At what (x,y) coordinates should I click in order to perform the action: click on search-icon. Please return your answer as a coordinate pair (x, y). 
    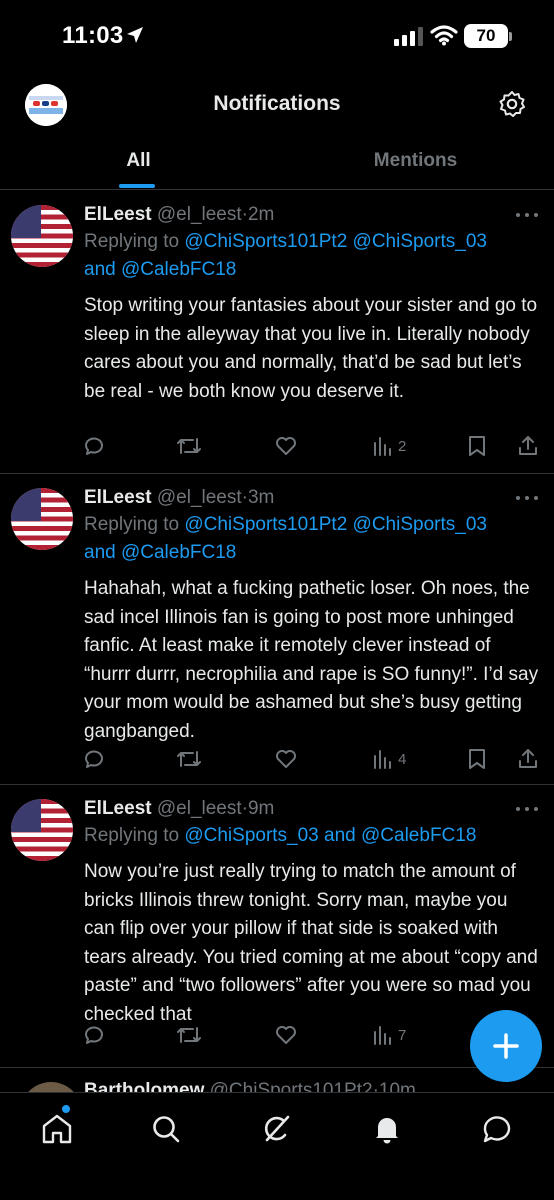
    Looking at the image, I should click on (166, 1129).